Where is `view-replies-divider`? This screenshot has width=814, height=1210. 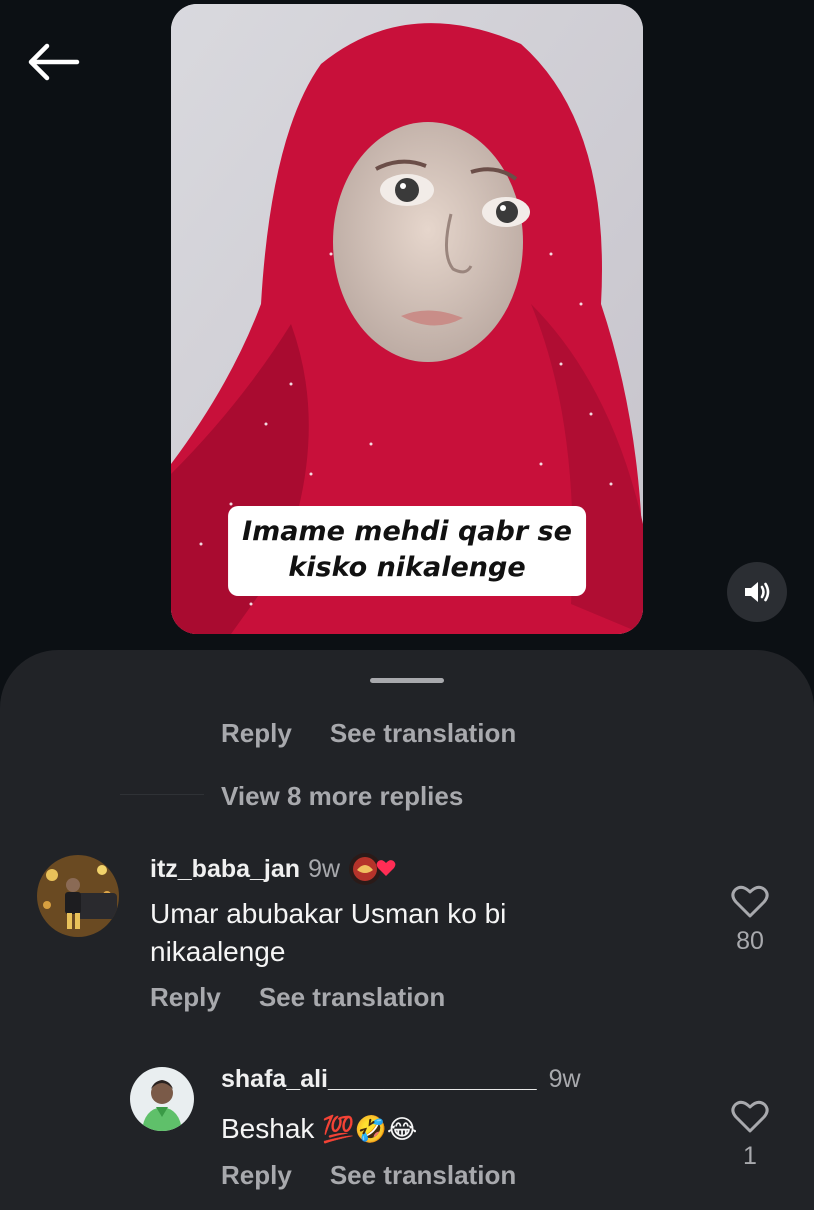
view-replies-divider is located at coordinates (162, 794).